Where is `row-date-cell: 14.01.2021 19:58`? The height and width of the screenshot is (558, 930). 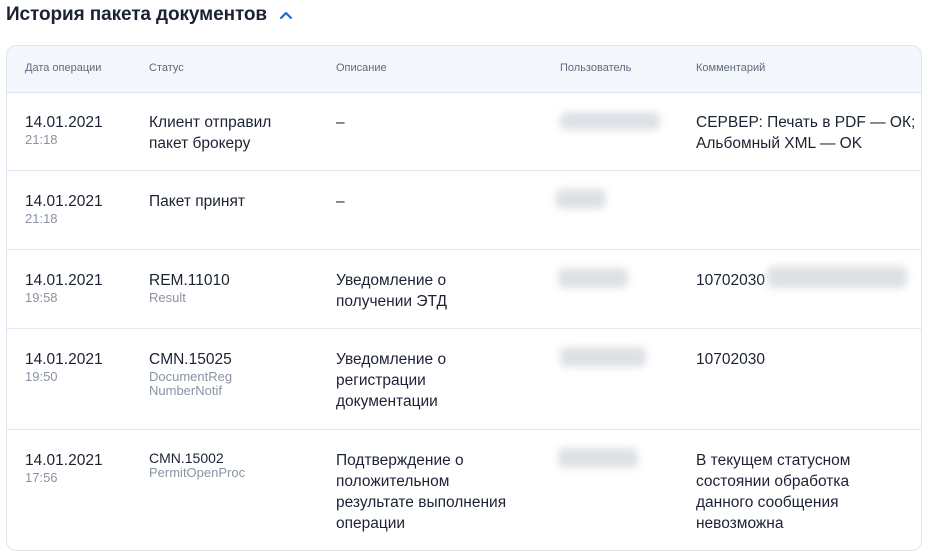 row-date-cell: 14.01.2021 19:58 is located at coordinates (64, 287).